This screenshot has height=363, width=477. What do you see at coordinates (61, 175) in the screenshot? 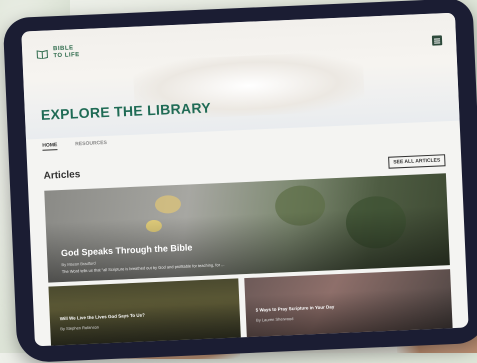
I see `articles-heading: Articles` at bounding box center [61, 175].